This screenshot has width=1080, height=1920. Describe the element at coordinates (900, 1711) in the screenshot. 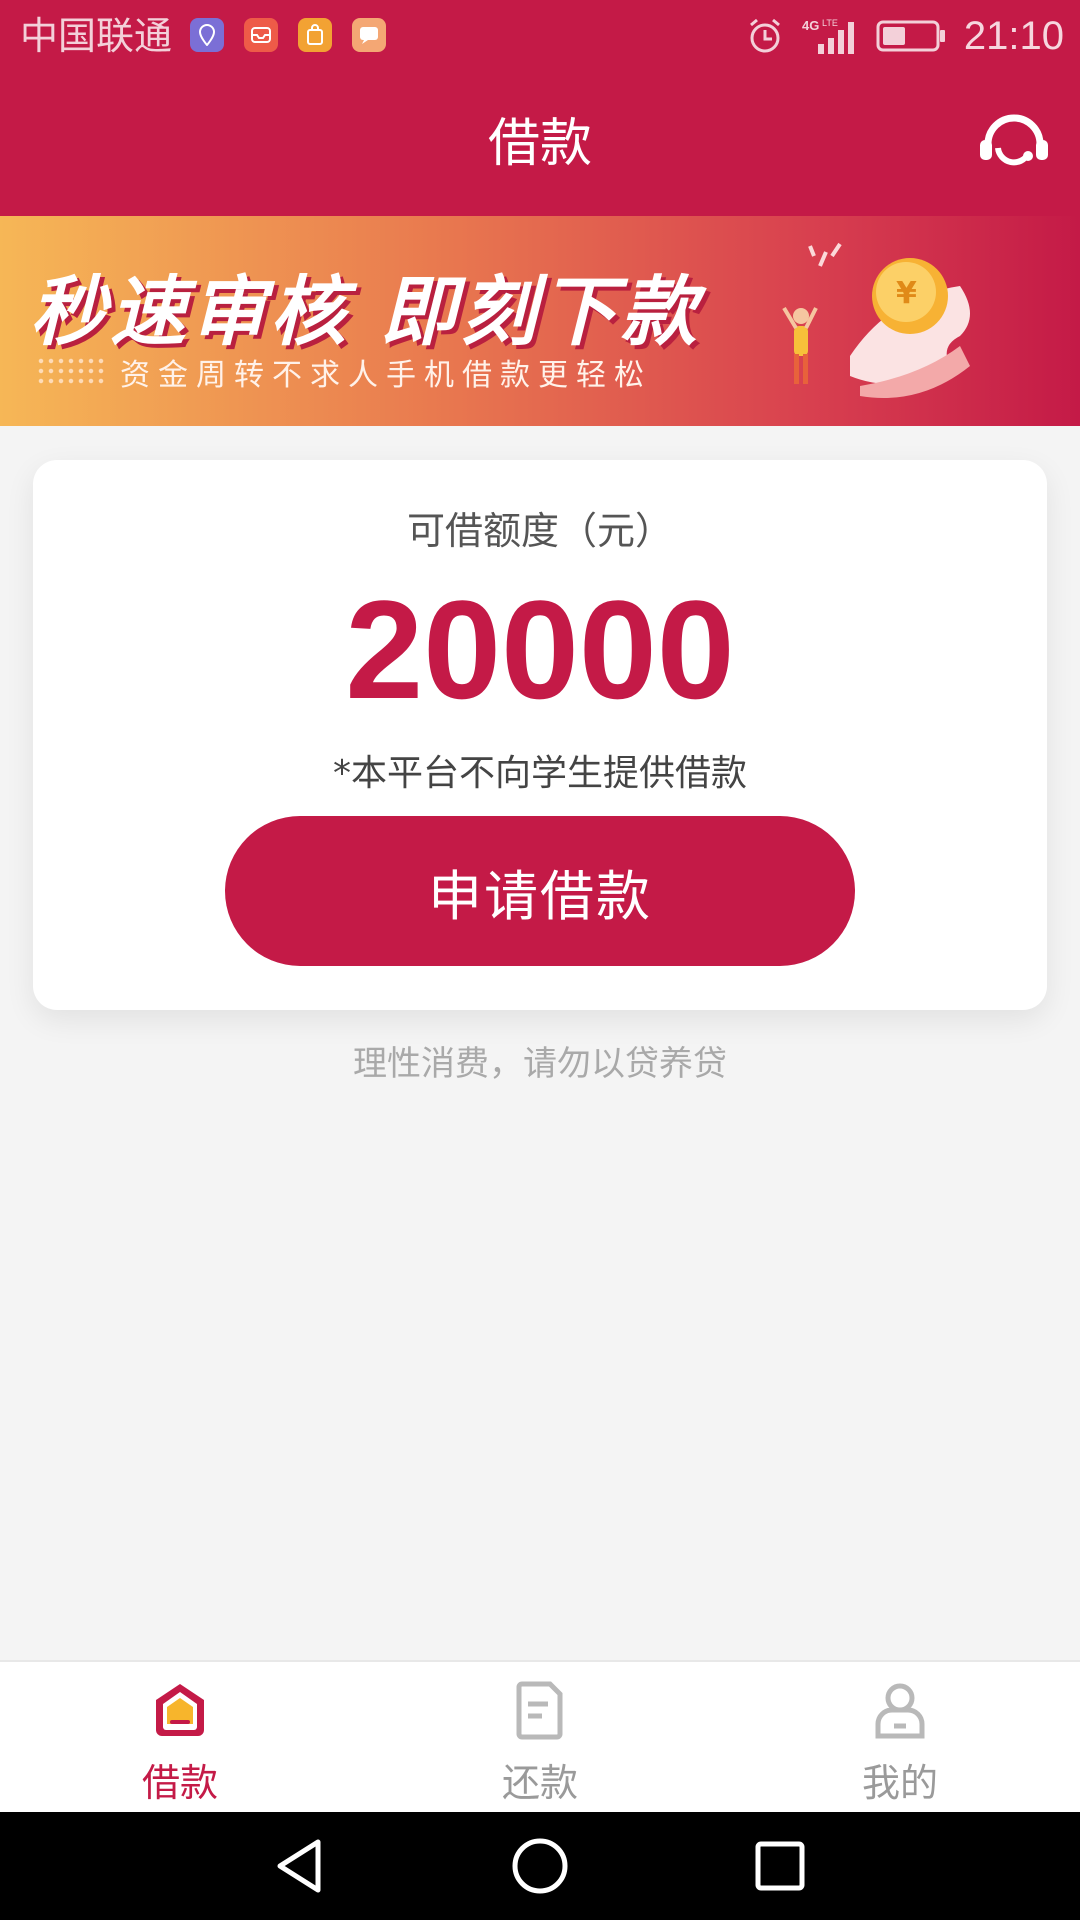

I see `user-icon` at that location.